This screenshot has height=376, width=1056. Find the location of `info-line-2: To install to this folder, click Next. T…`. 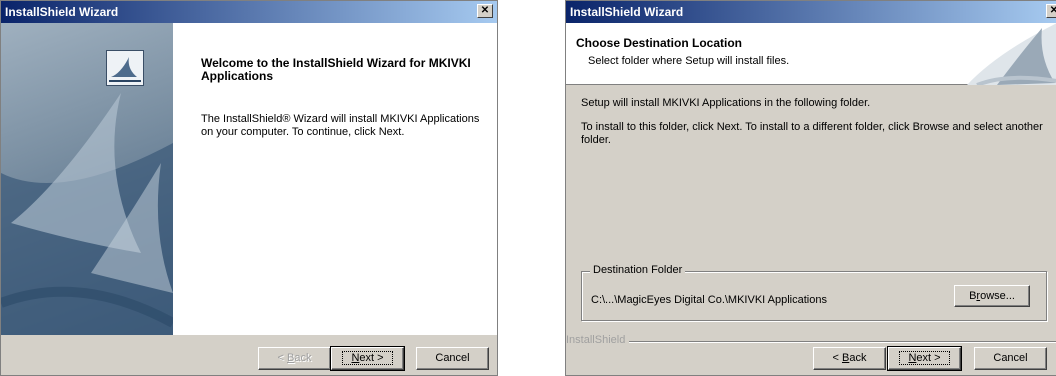

info-line-2: To install to this folder, click Next. T… is located at coordinates (812, 133).